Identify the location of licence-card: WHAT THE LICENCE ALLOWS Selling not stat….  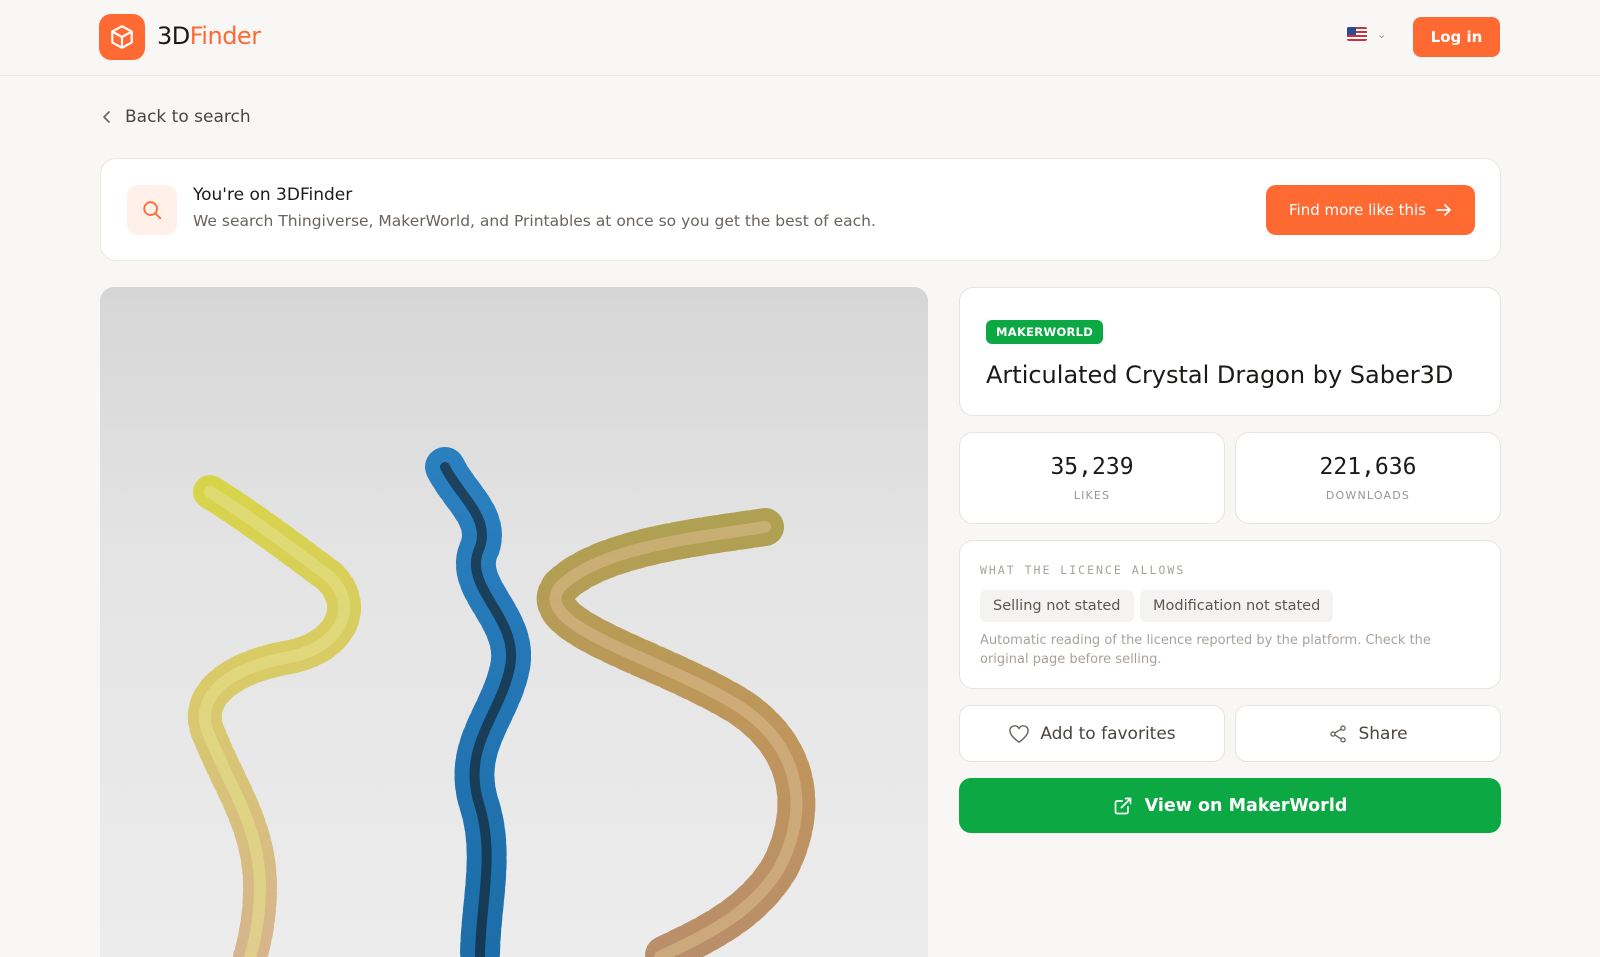
(1230, 614).